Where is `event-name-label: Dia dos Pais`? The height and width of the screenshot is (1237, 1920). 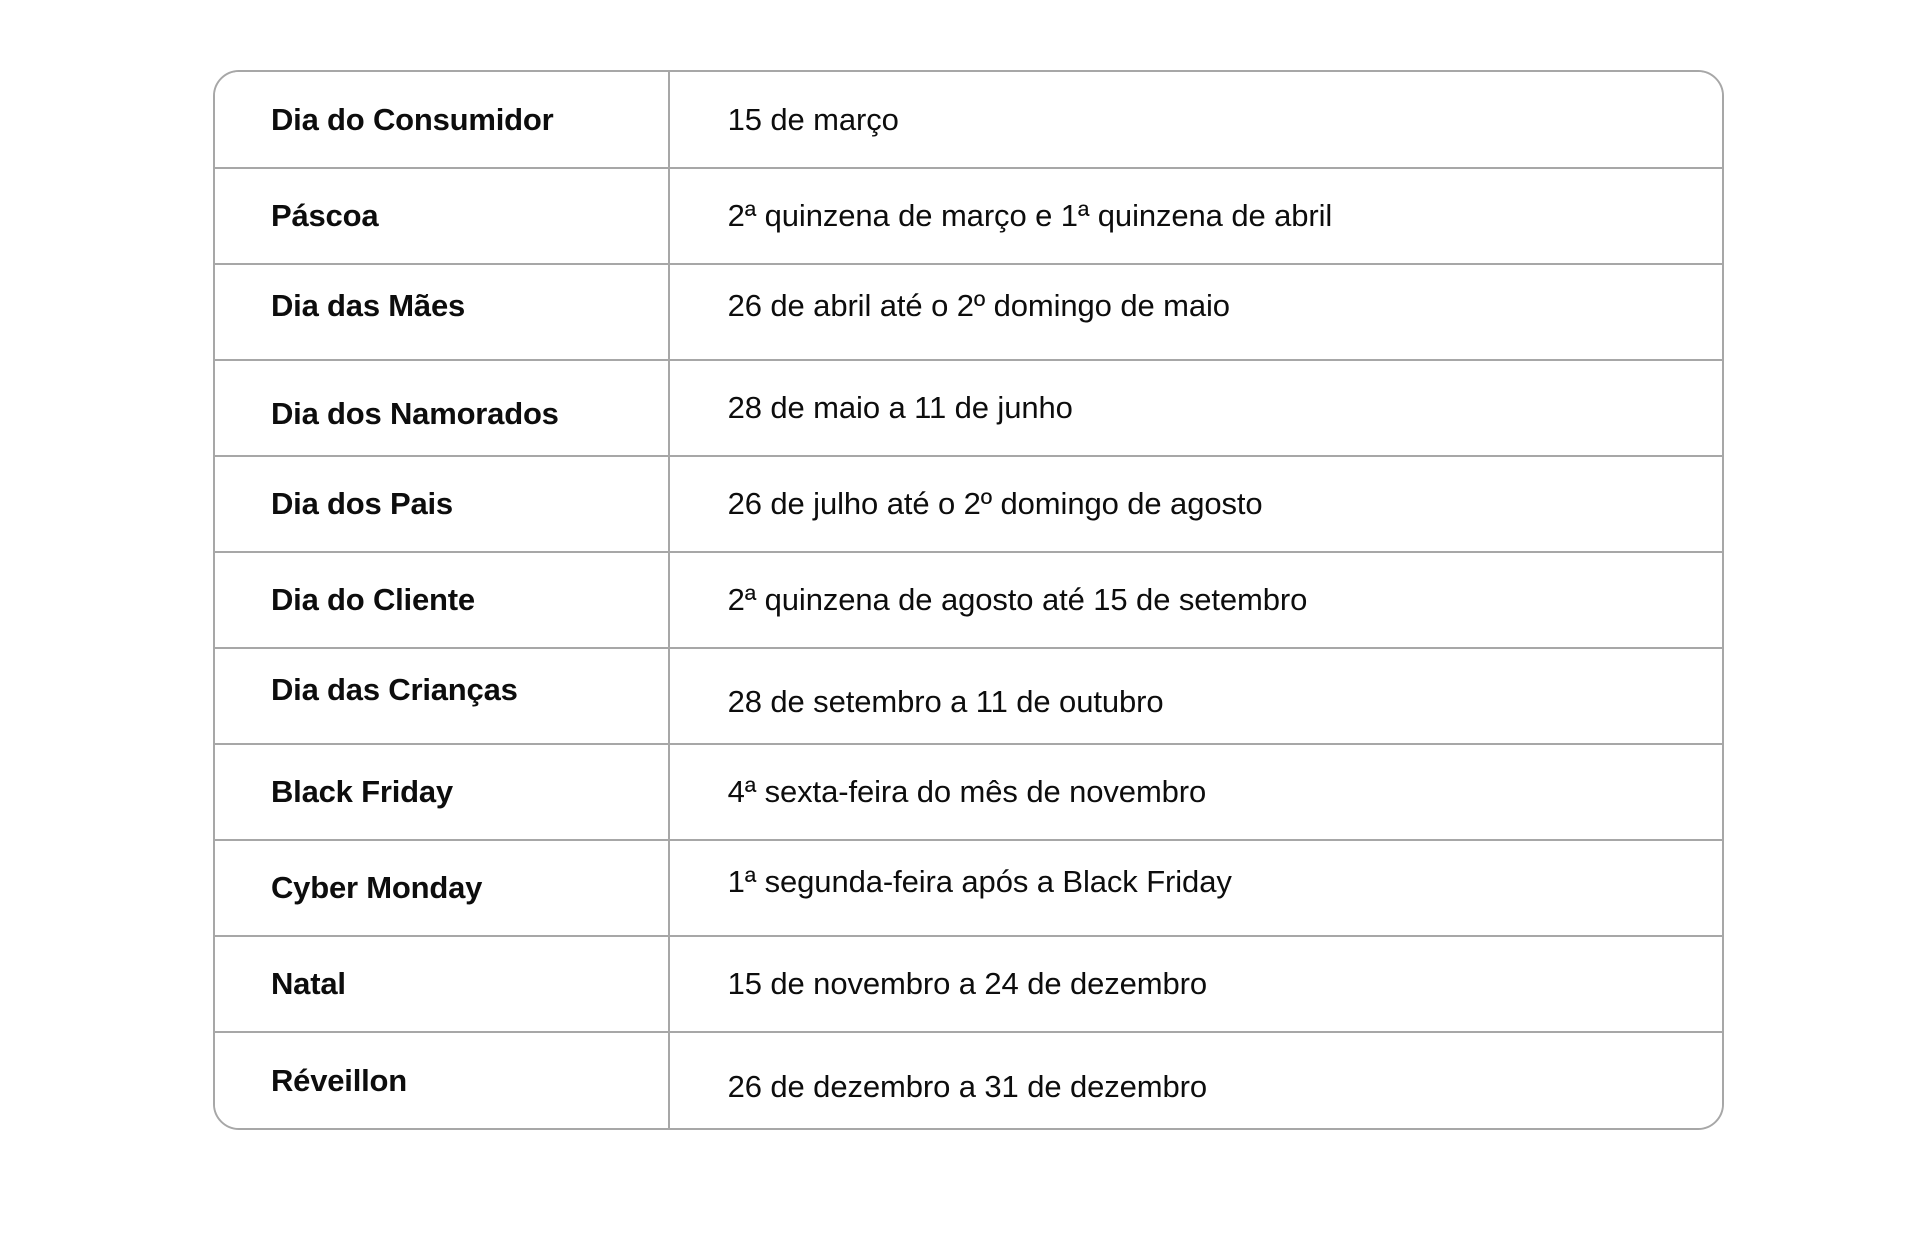
event-name-label: Dia dos Pais is located at coordinates (362, 504).